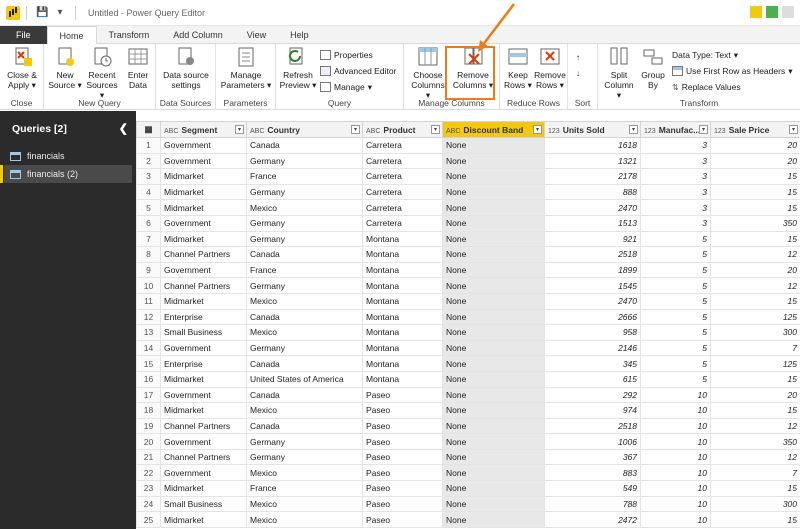  Describe the element at coordinates (550, 68) in the screenshot. I see `remove-rows-button: Remove Rows ▾` at that location.